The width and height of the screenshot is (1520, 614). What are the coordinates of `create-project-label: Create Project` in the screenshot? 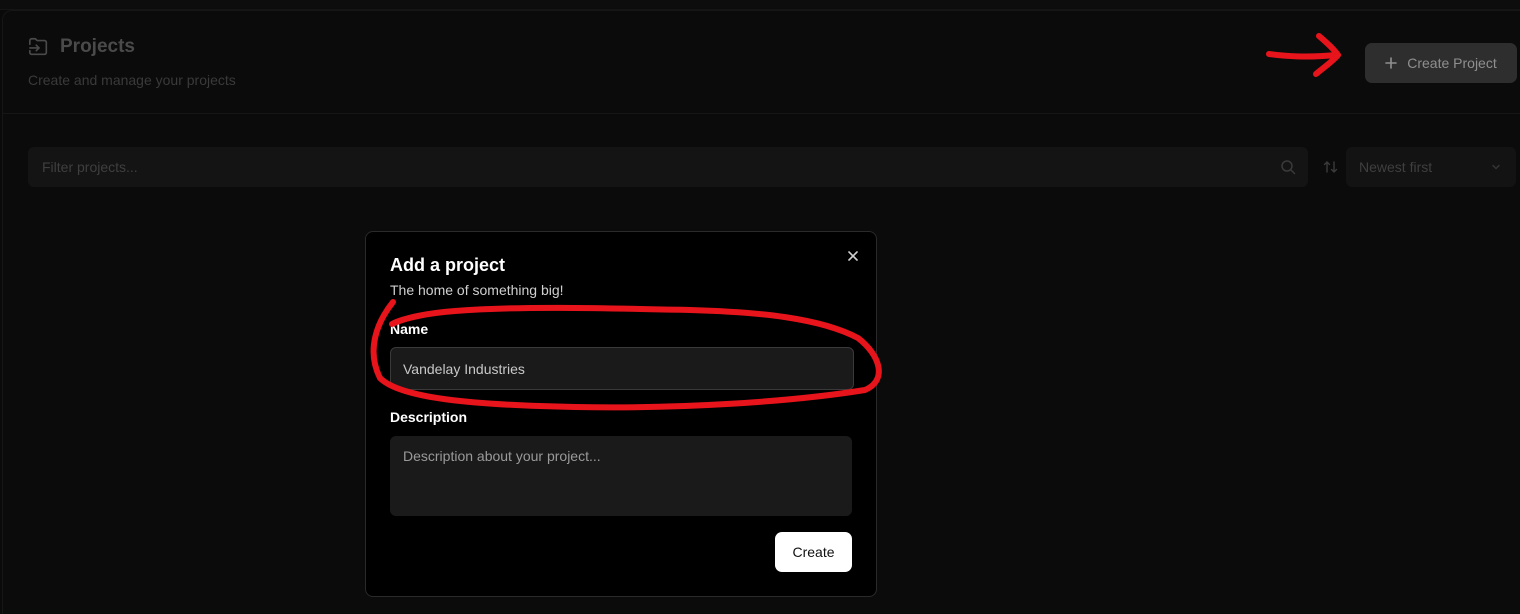 It's located at (1452, 63).